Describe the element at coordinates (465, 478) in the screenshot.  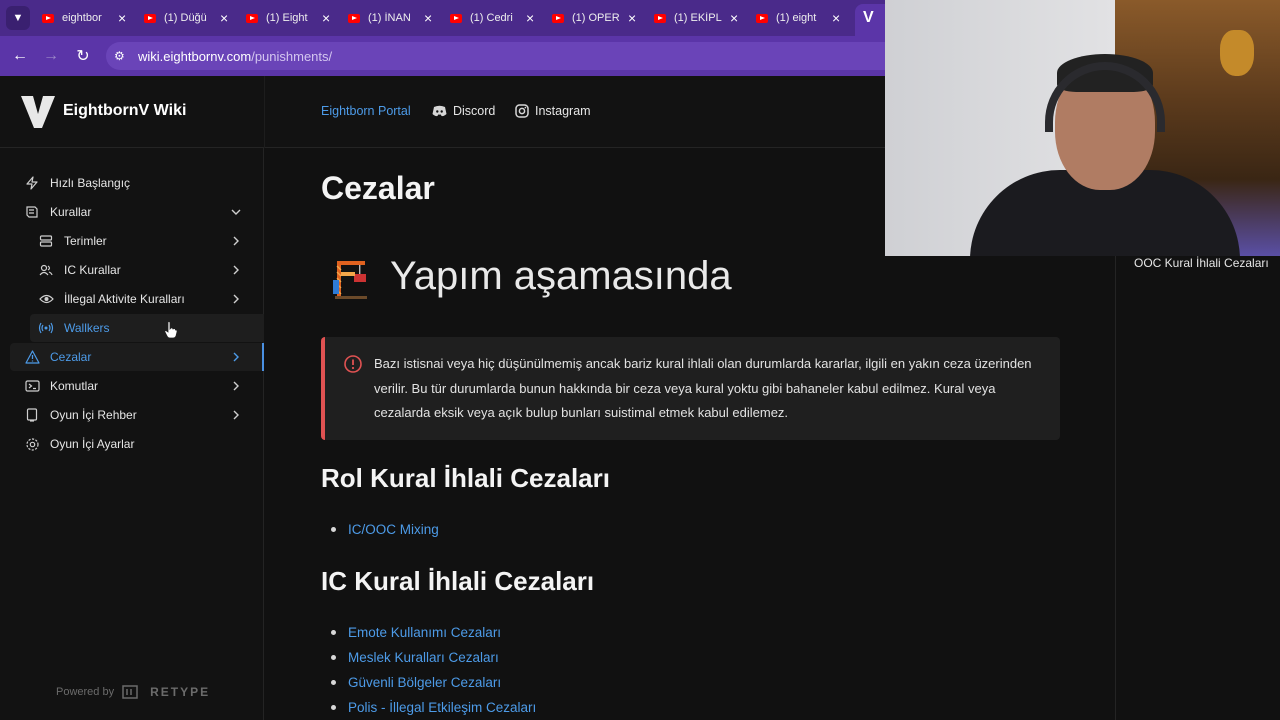
I see `section-heading: Rol Kural İhlali Cezaları` at that location.